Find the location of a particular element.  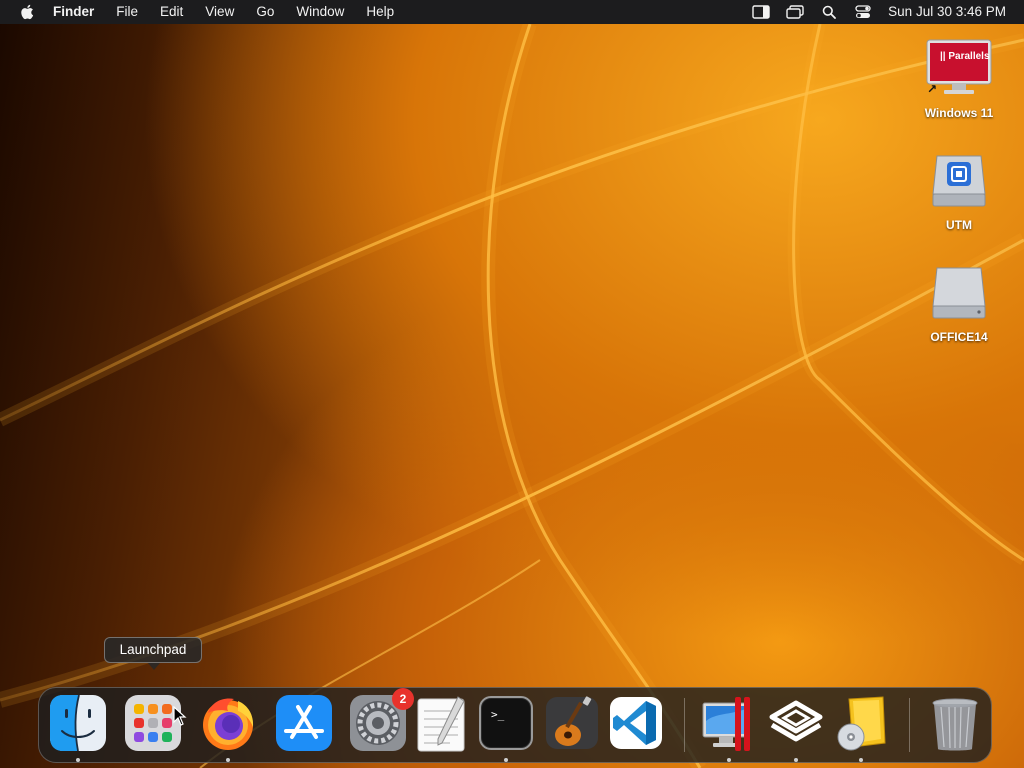

app-store-icon is located at coordinates (304, 723).